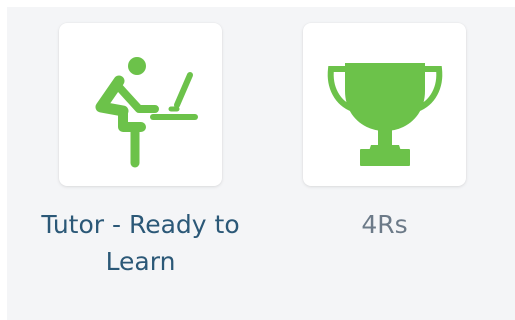 Image resolution: width=515 pixels, height=320 pixels. Describe the element at coordinates (141, 243) in the screenshot. I see `tile-label: Tutor - Ready to Learn` at that location.